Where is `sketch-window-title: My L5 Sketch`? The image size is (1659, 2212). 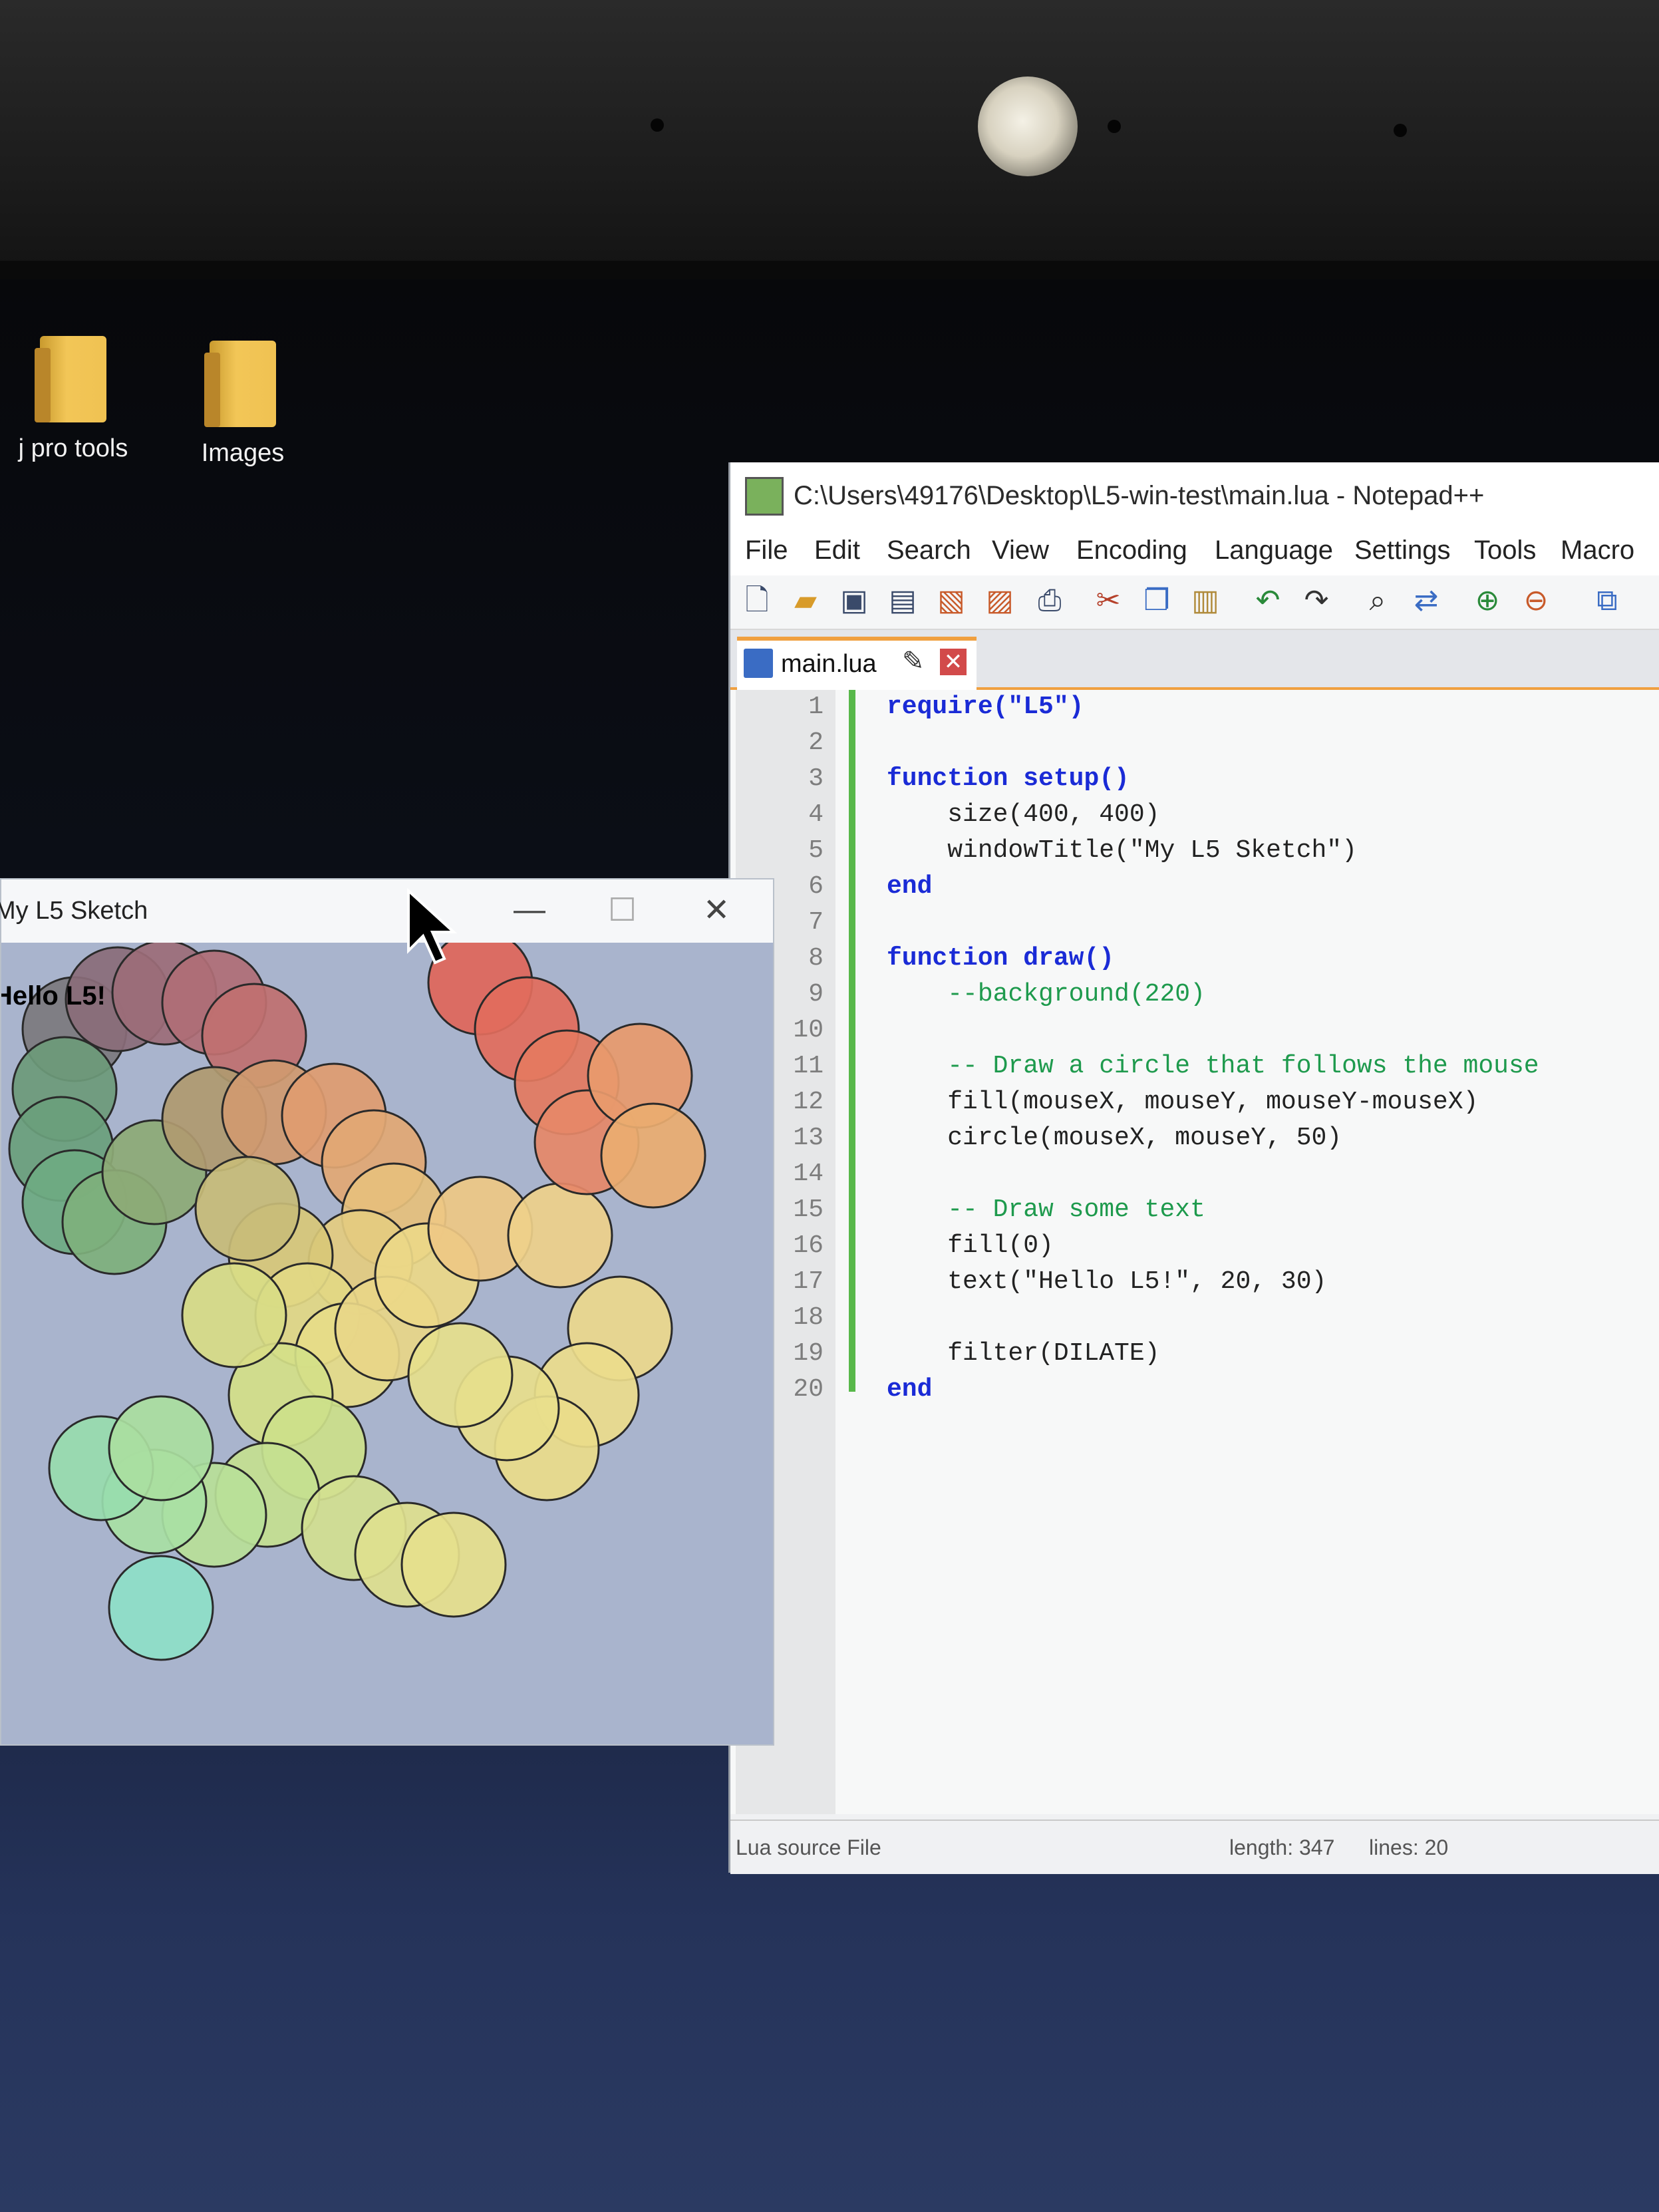
sketch-window-title: My L5 Sketch is located at coordinates (74, 911).